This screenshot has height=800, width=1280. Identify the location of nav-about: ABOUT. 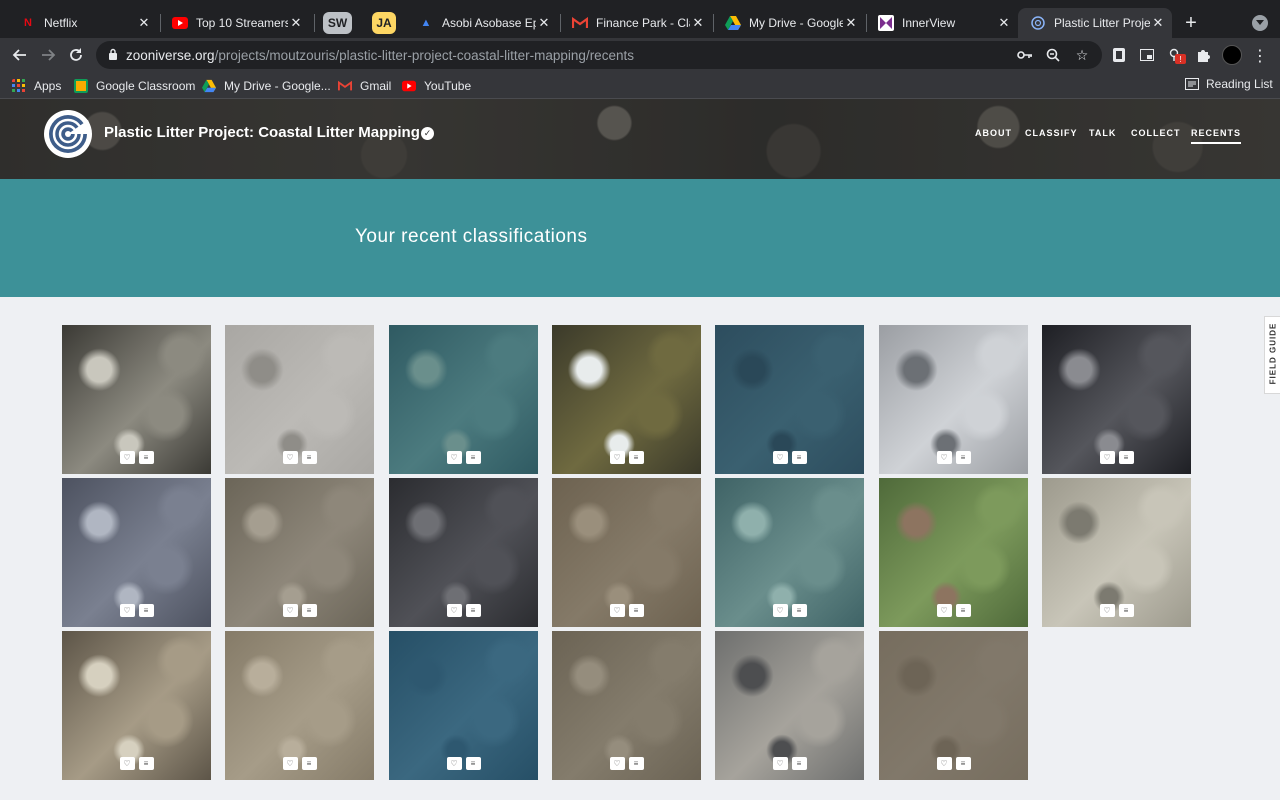
(993, 133).